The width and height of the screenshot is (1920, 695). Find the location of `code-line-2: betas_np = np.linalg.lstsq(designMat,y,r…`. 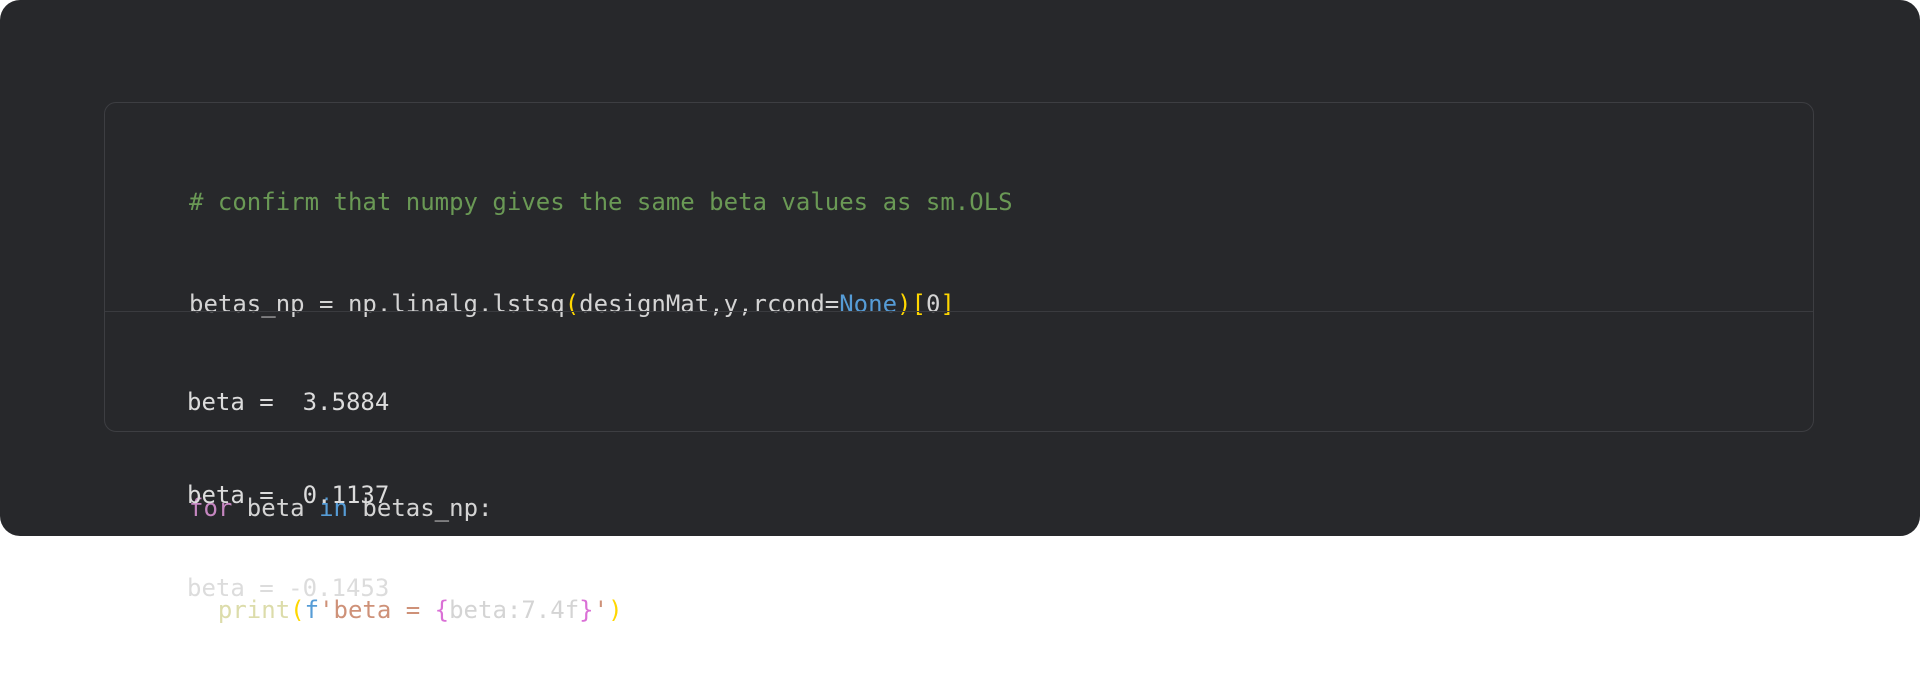

code-line-2: betas_np = np.linalg.lstsq(designMat,y,r… is located at coordinates (601, 304).